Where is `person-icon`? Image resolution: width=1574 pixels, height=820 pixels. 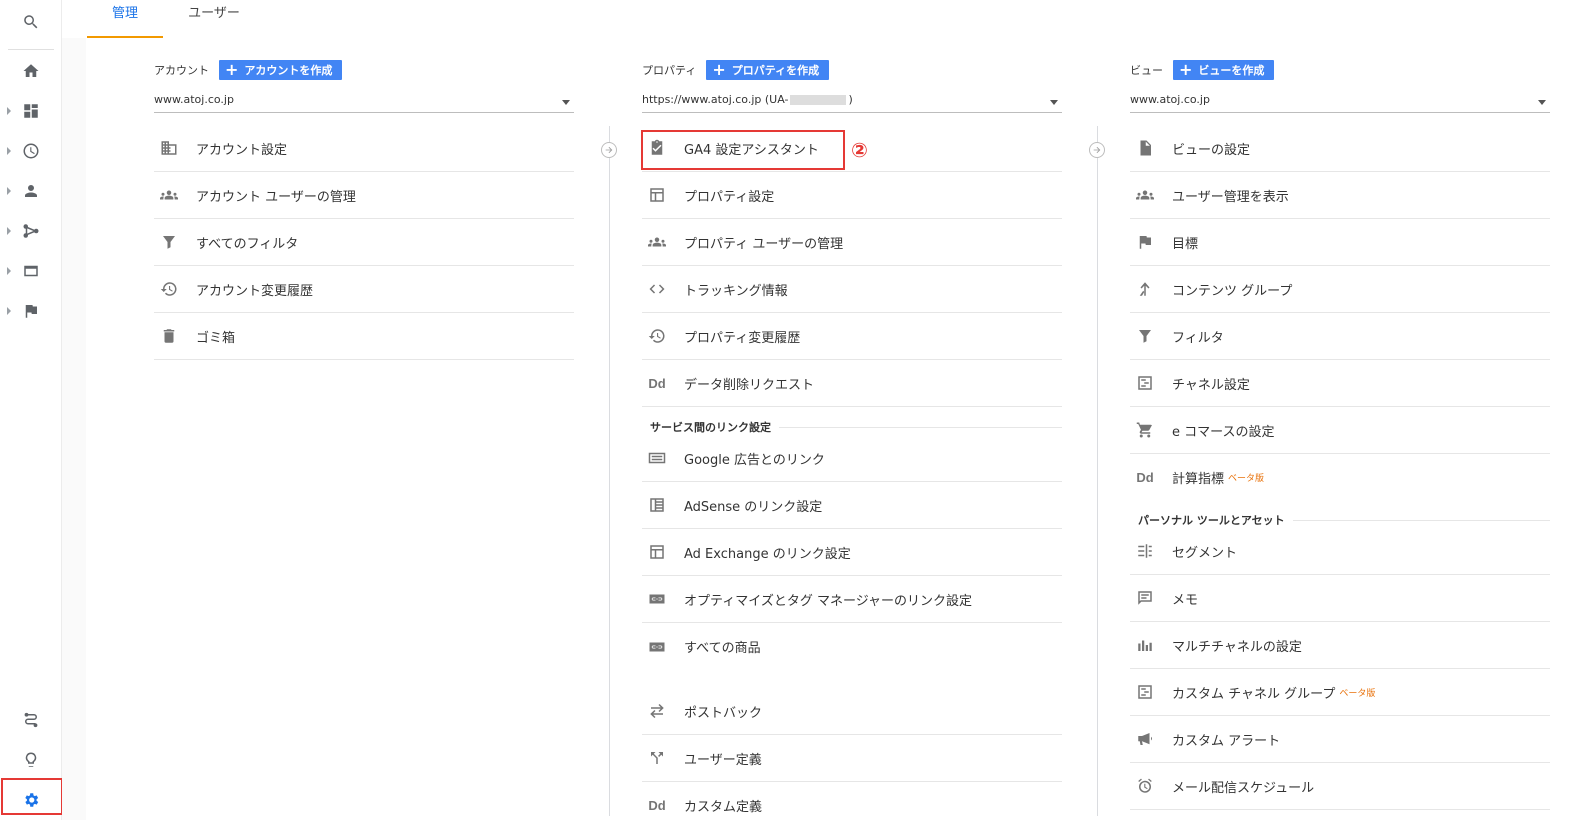
person-icon is located at coordinates (31, 191).